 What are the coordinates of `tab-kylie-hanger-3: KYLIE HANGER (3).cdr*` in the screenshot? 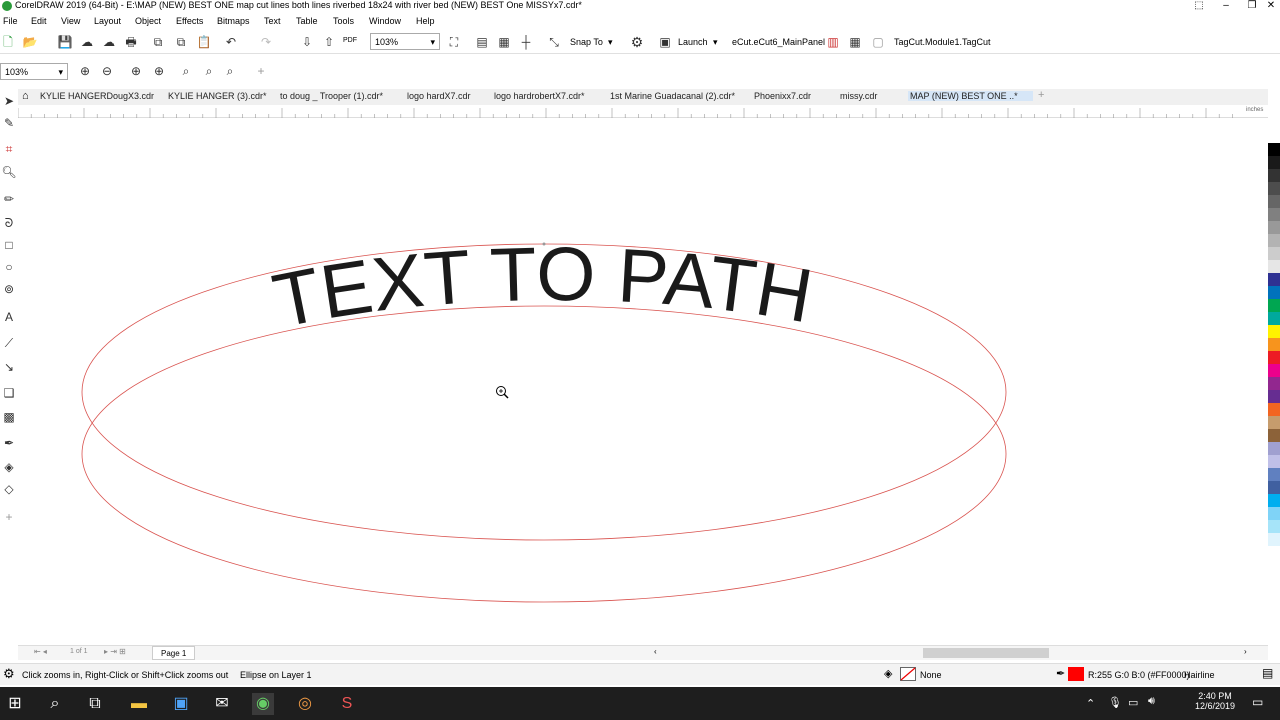 It's located at (217, 96).